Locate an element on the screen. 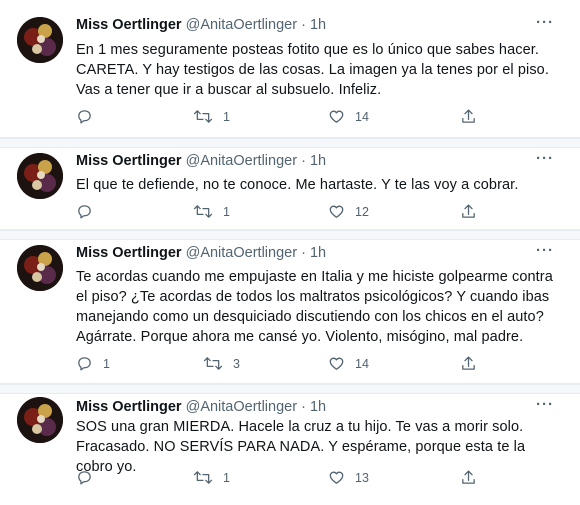  retweet-count: 3 is located at coordinates (236, 363).